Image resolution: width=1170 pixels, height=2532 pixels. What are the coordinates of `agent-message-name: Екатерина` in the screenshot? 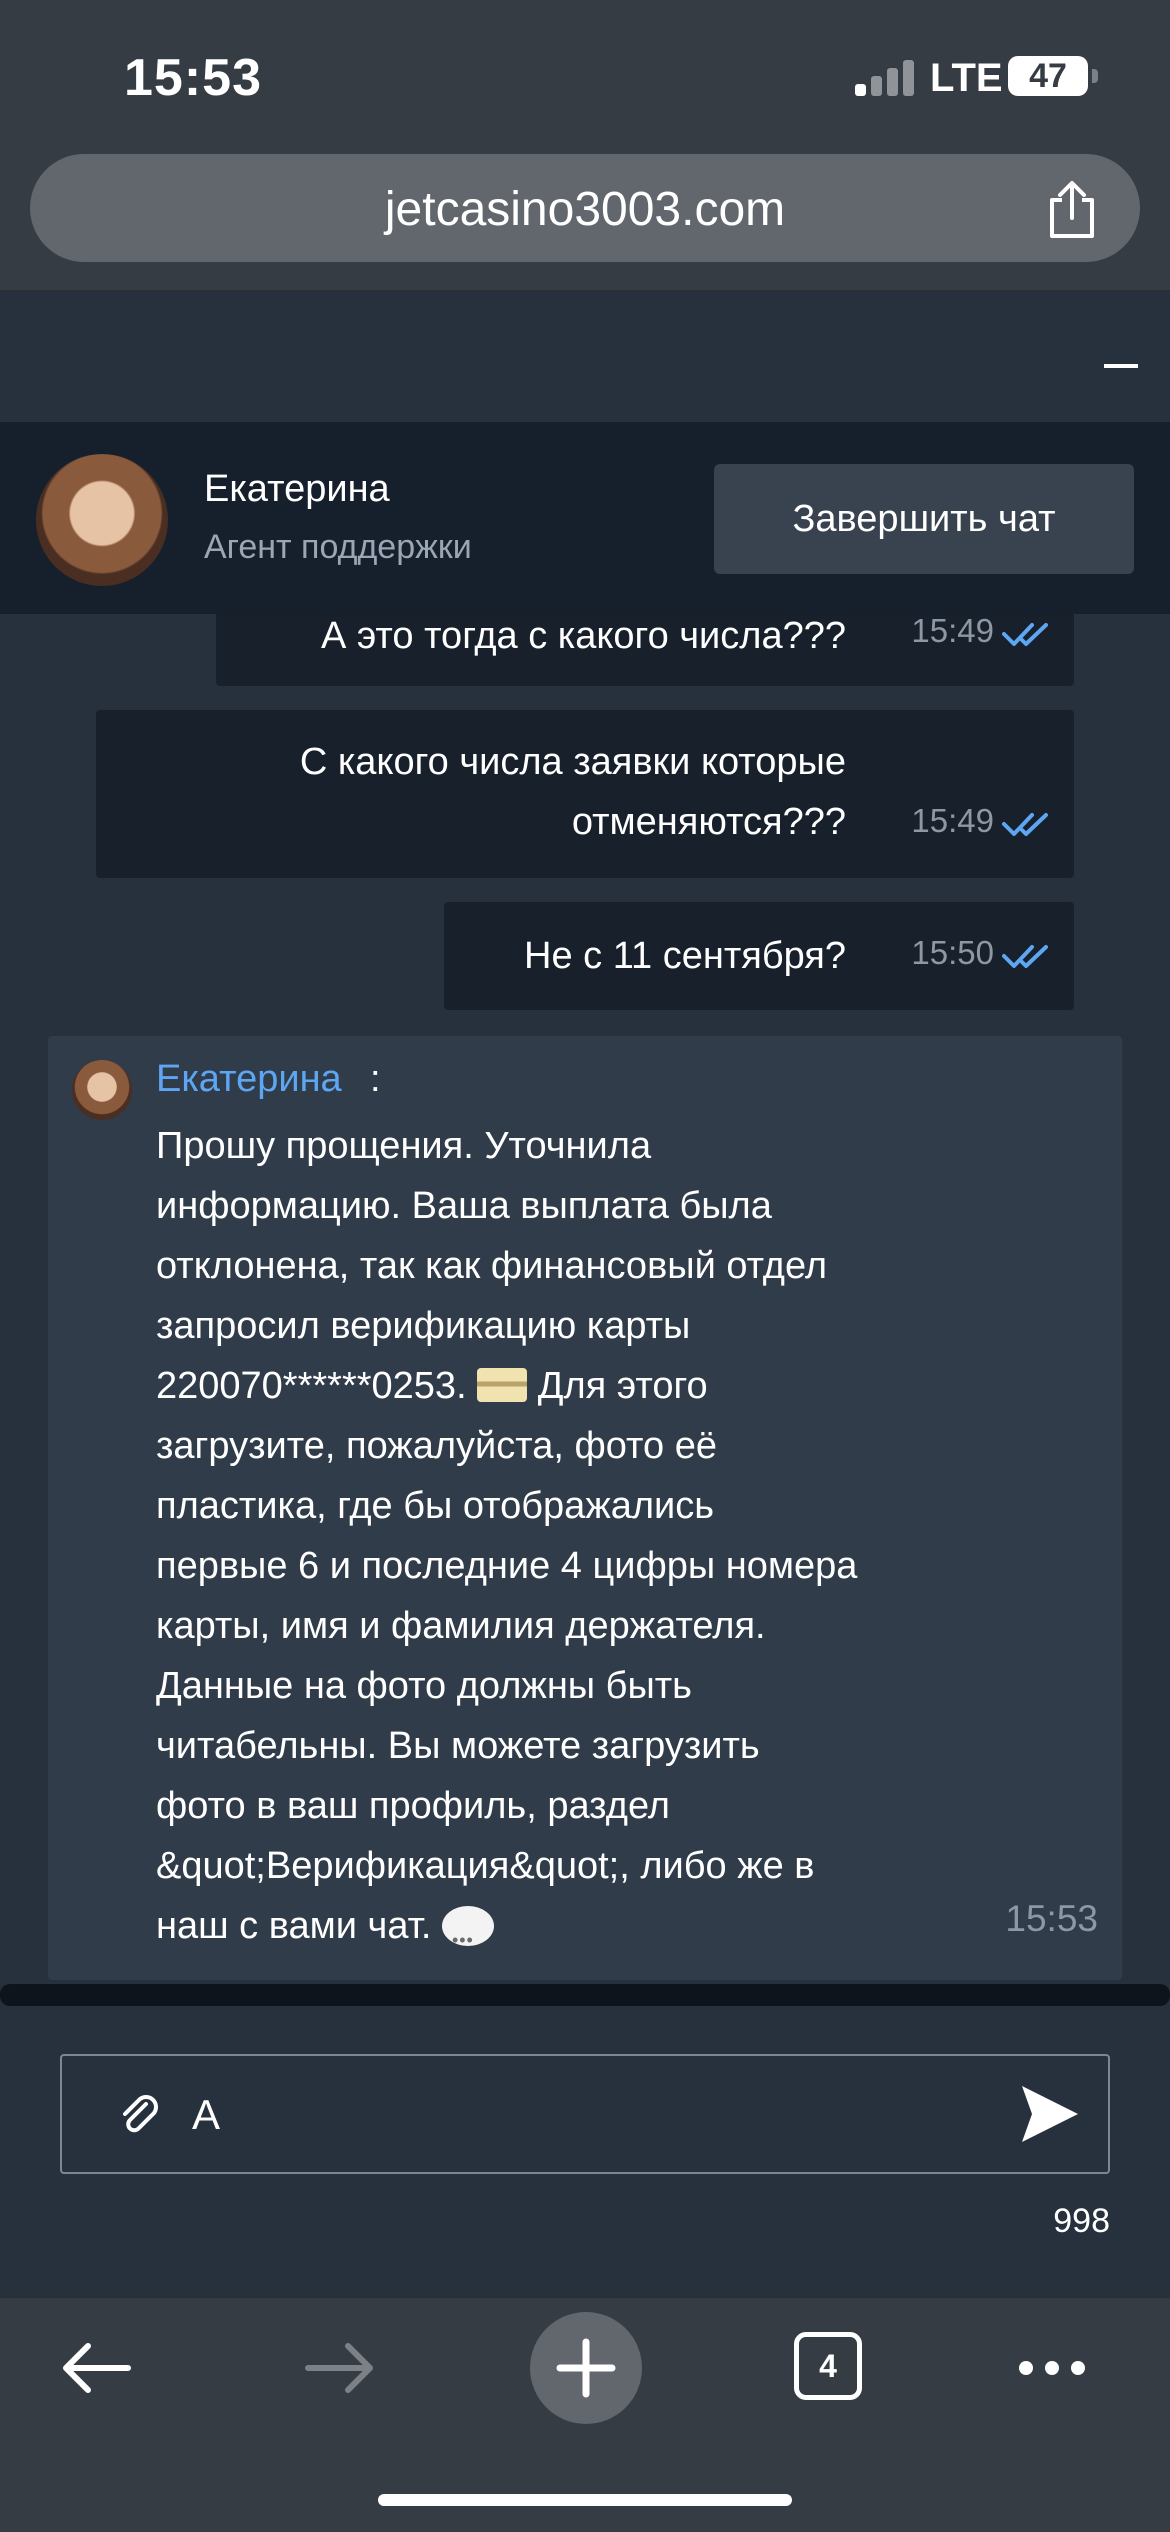 It's located at (249, 1079).